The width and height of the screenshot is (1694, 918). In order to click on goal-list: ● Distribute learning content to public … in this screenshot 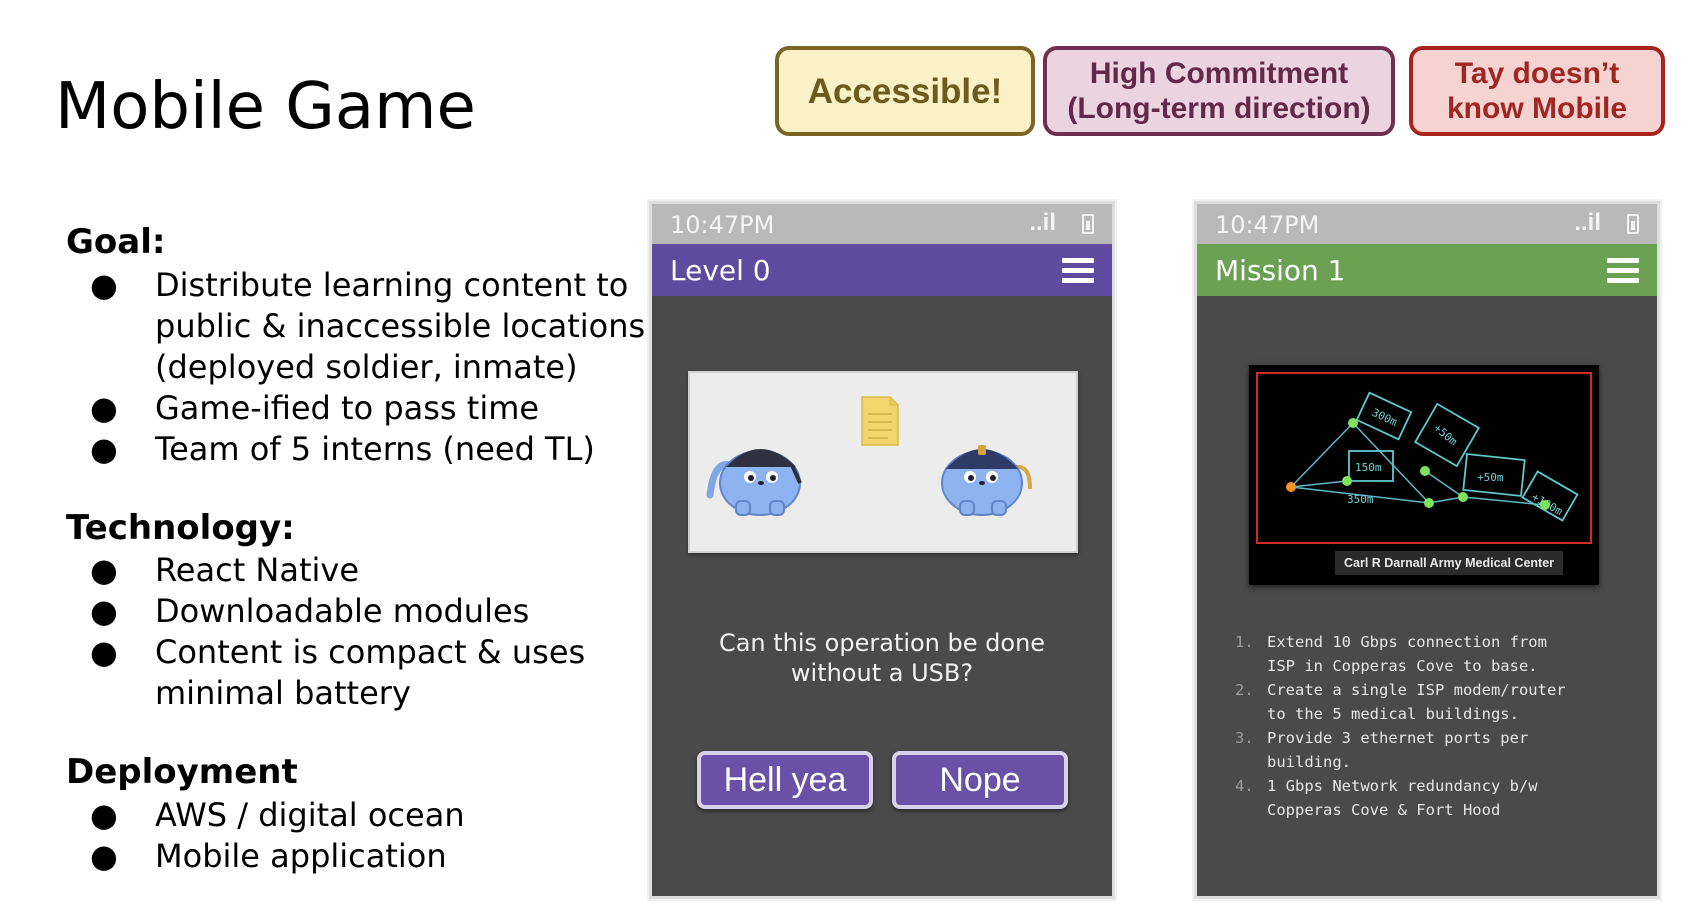, I will do `click(397, 367)`.